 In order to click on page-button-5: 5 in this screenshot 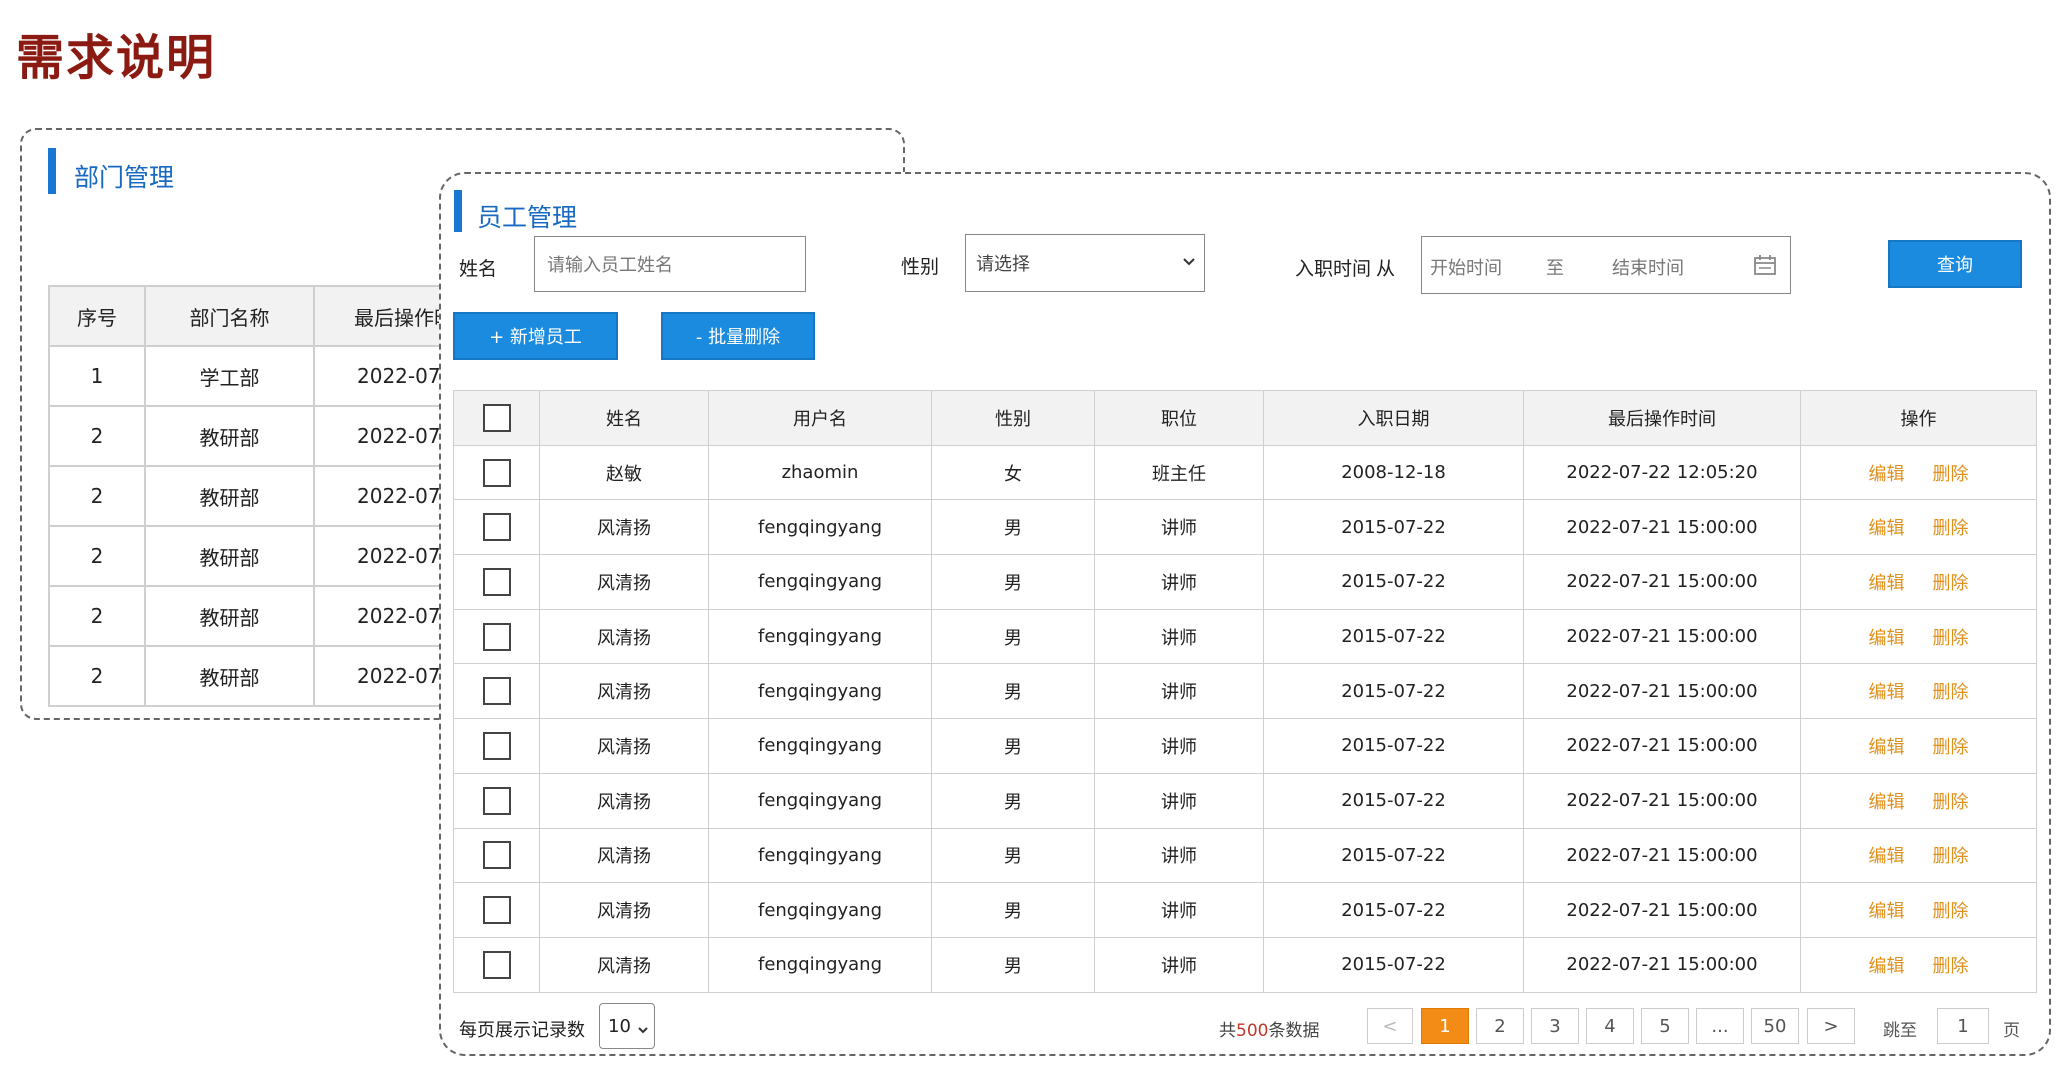, I will do `click(1665, 1026)`.